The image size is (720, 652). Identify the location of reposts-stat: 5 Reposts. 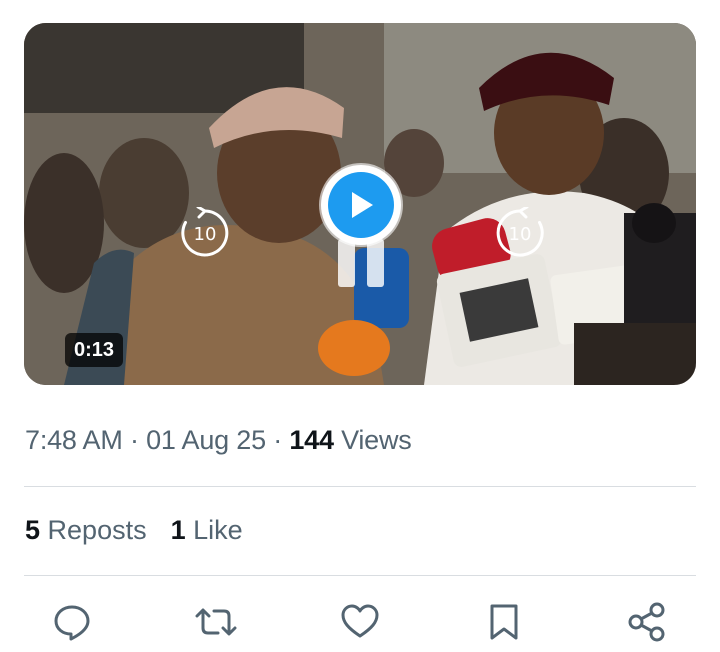
(86, 530).